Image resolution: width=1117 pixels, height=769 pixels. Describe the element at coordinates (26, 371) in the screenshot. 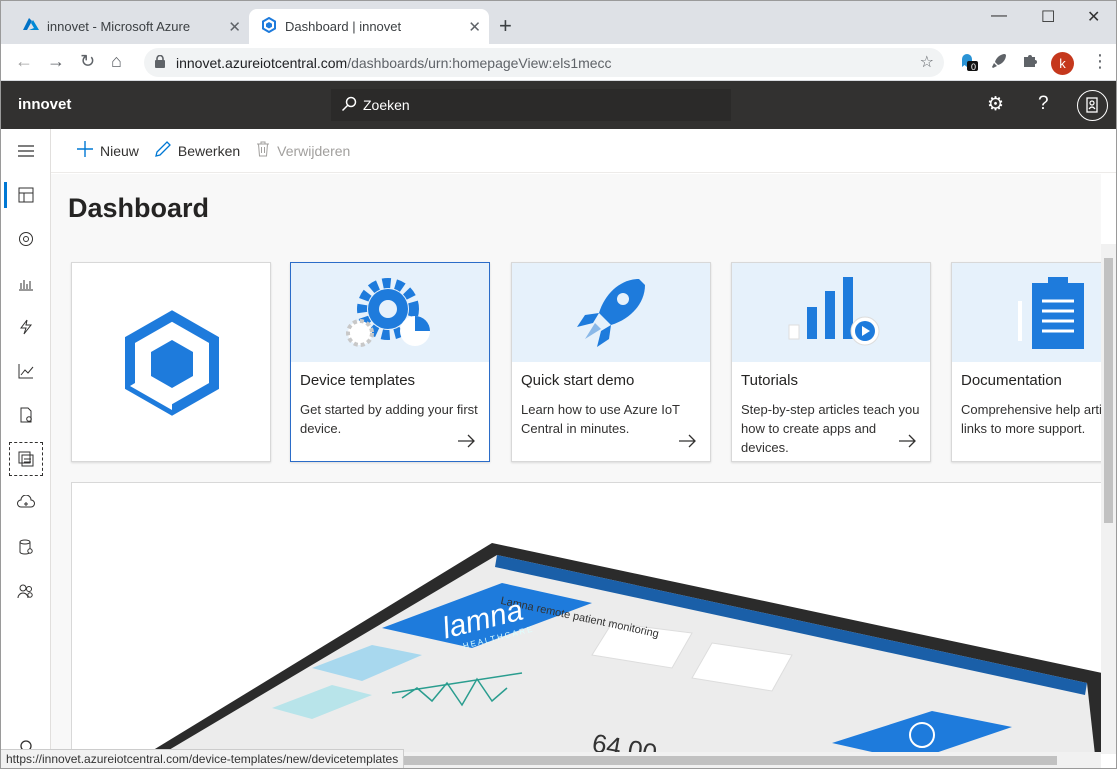

I see `nav-analytics-icon` at that location.